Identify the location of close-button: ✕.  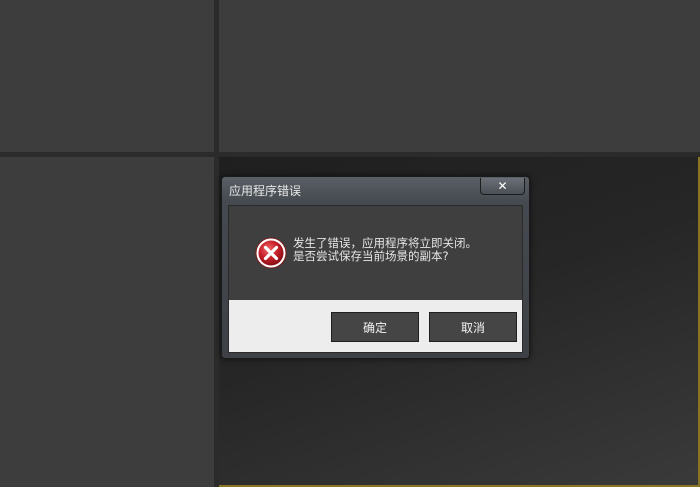
(502, 186).